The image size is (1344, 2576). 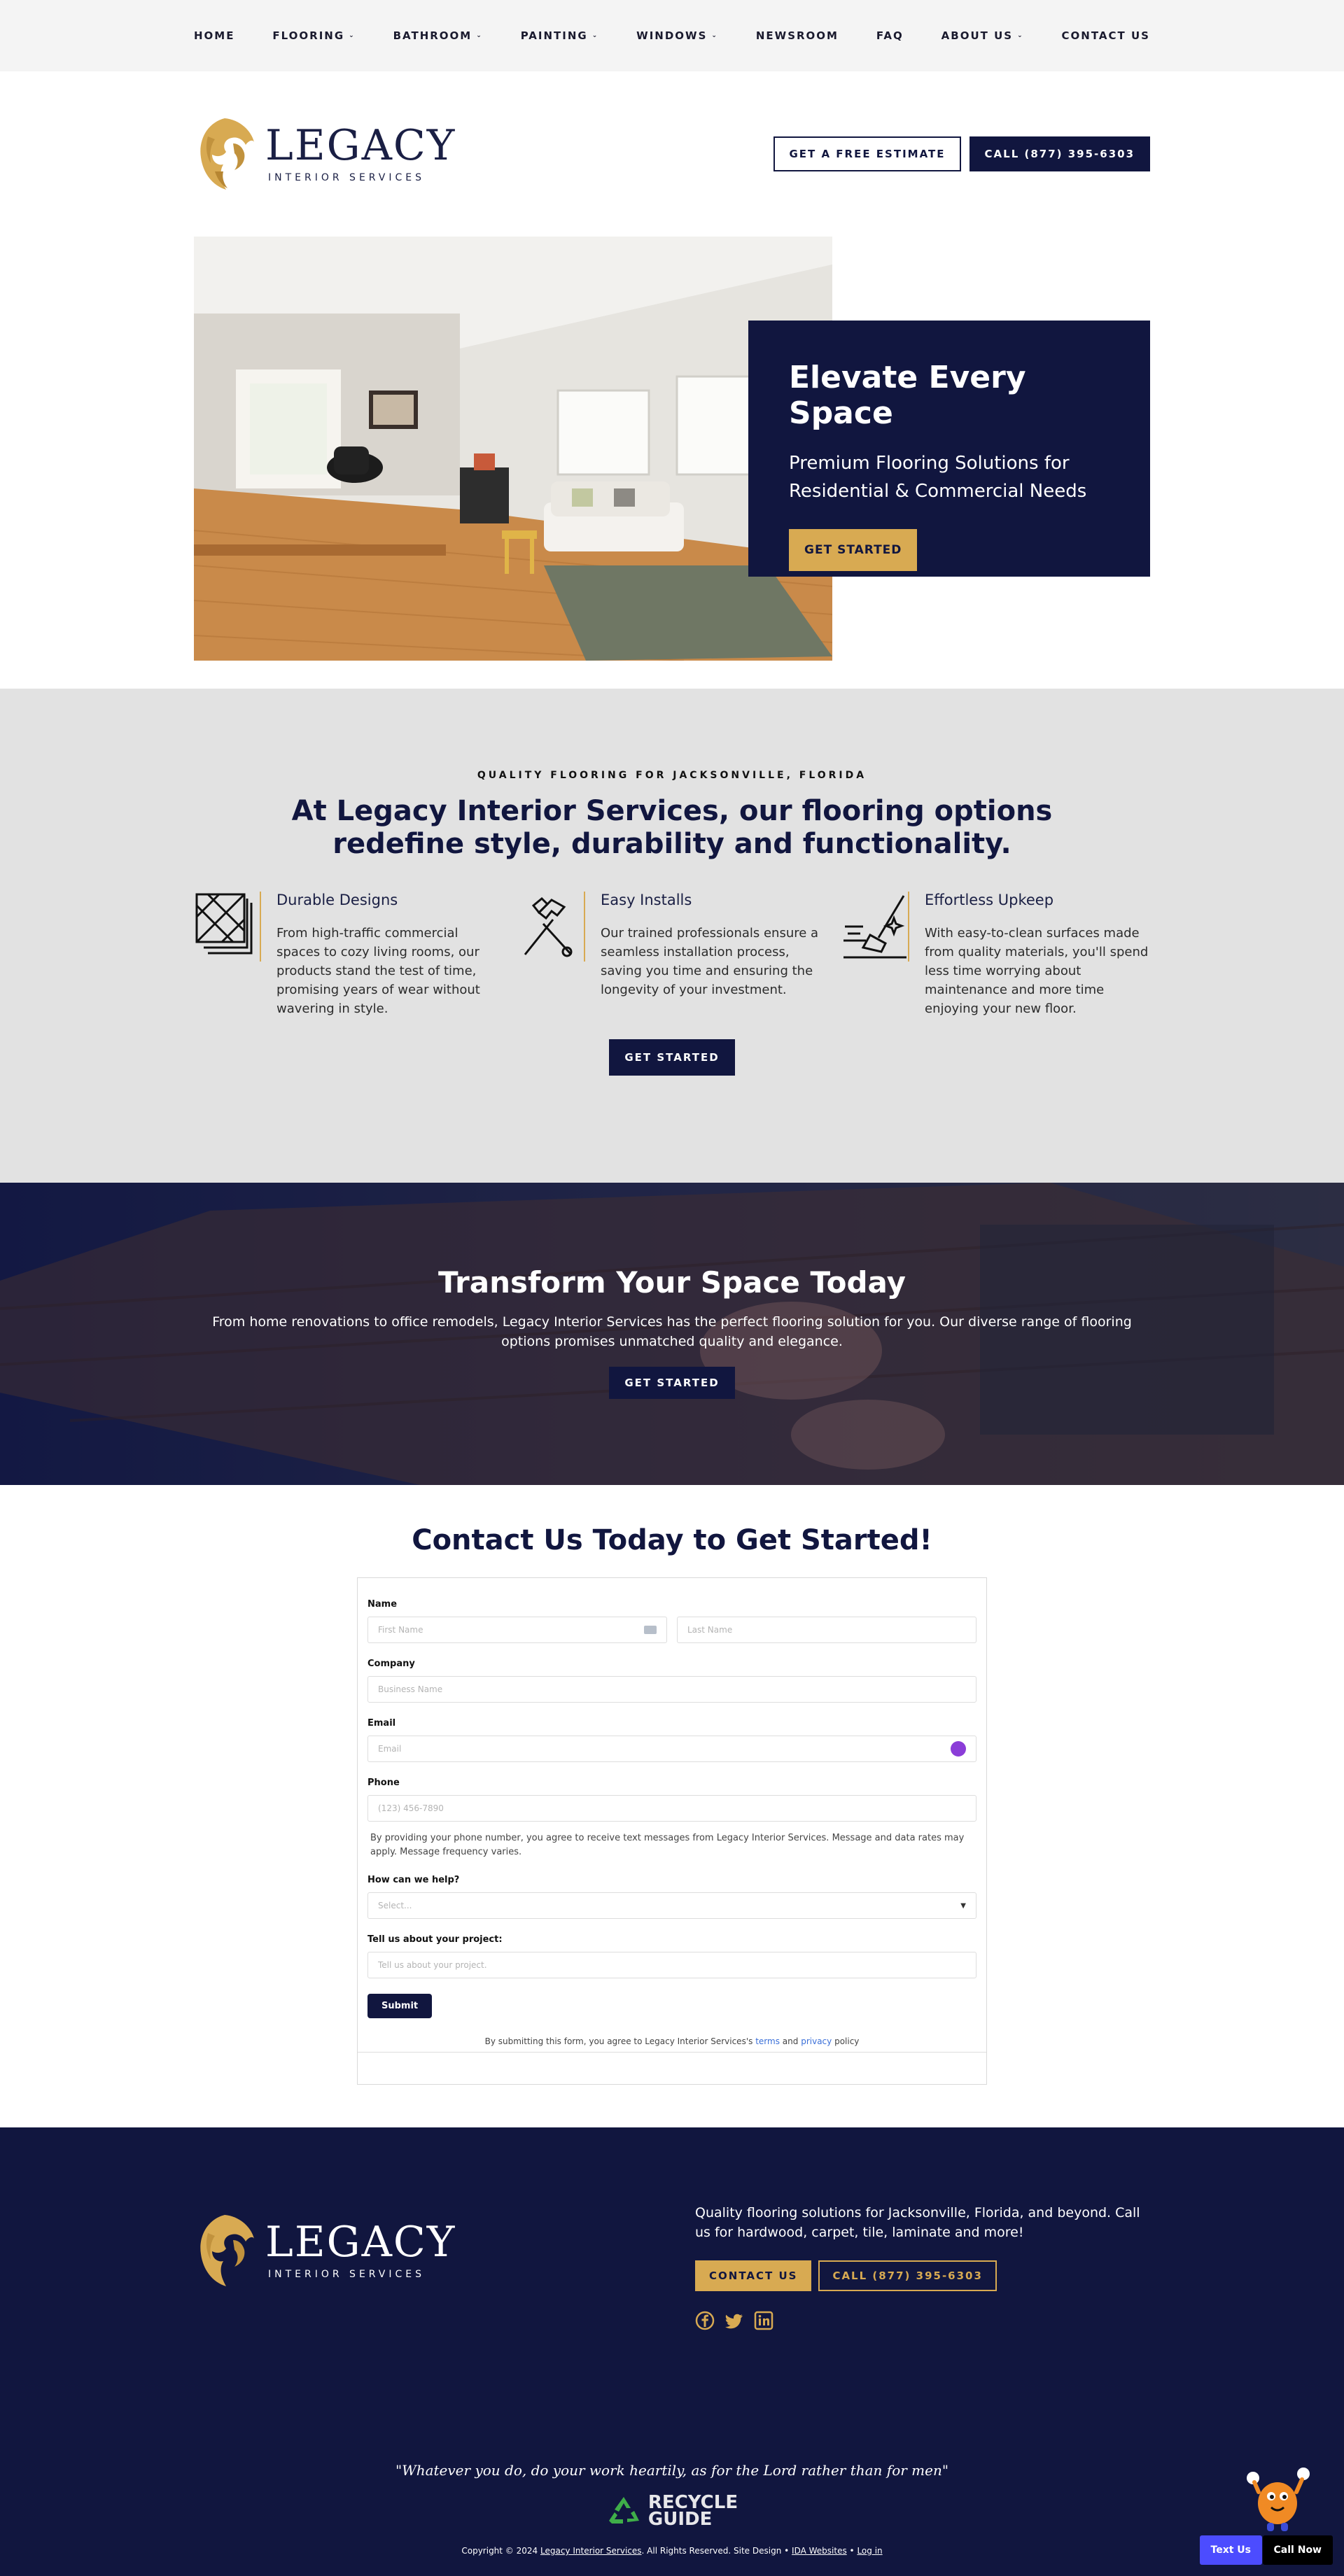 I want to click on first-name-placeholder: First Name, so click(x=401, y=1630).